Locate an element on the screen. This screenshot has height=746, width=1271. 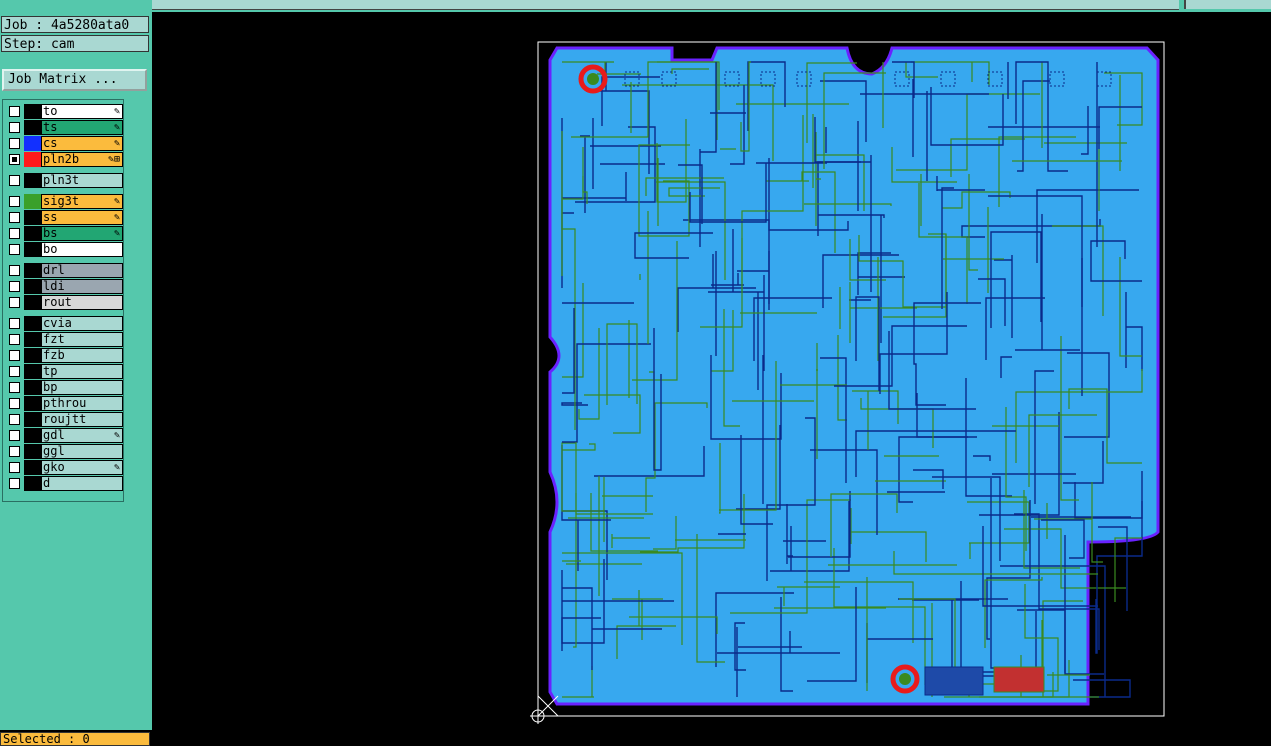
layer-name: bs ✎ is located at coordinates (82, 233).